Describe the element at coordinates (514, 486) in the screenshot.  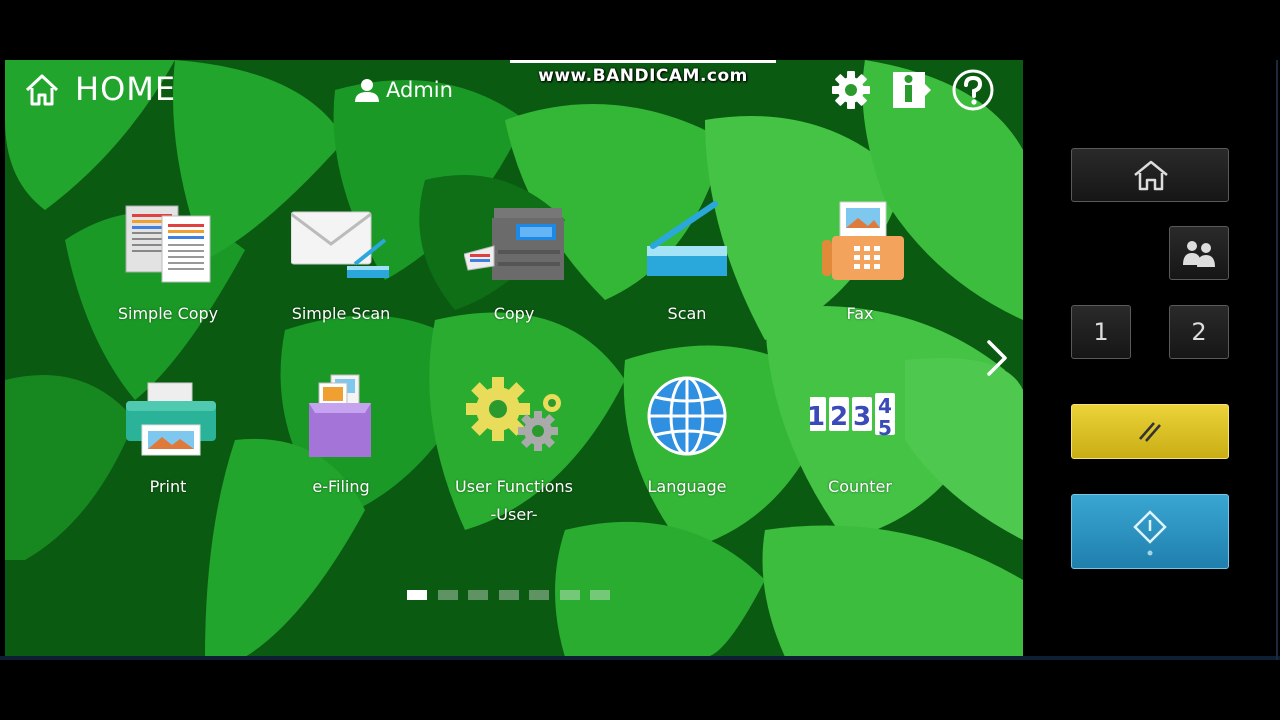
I see `app-label: User Functions` at that location.